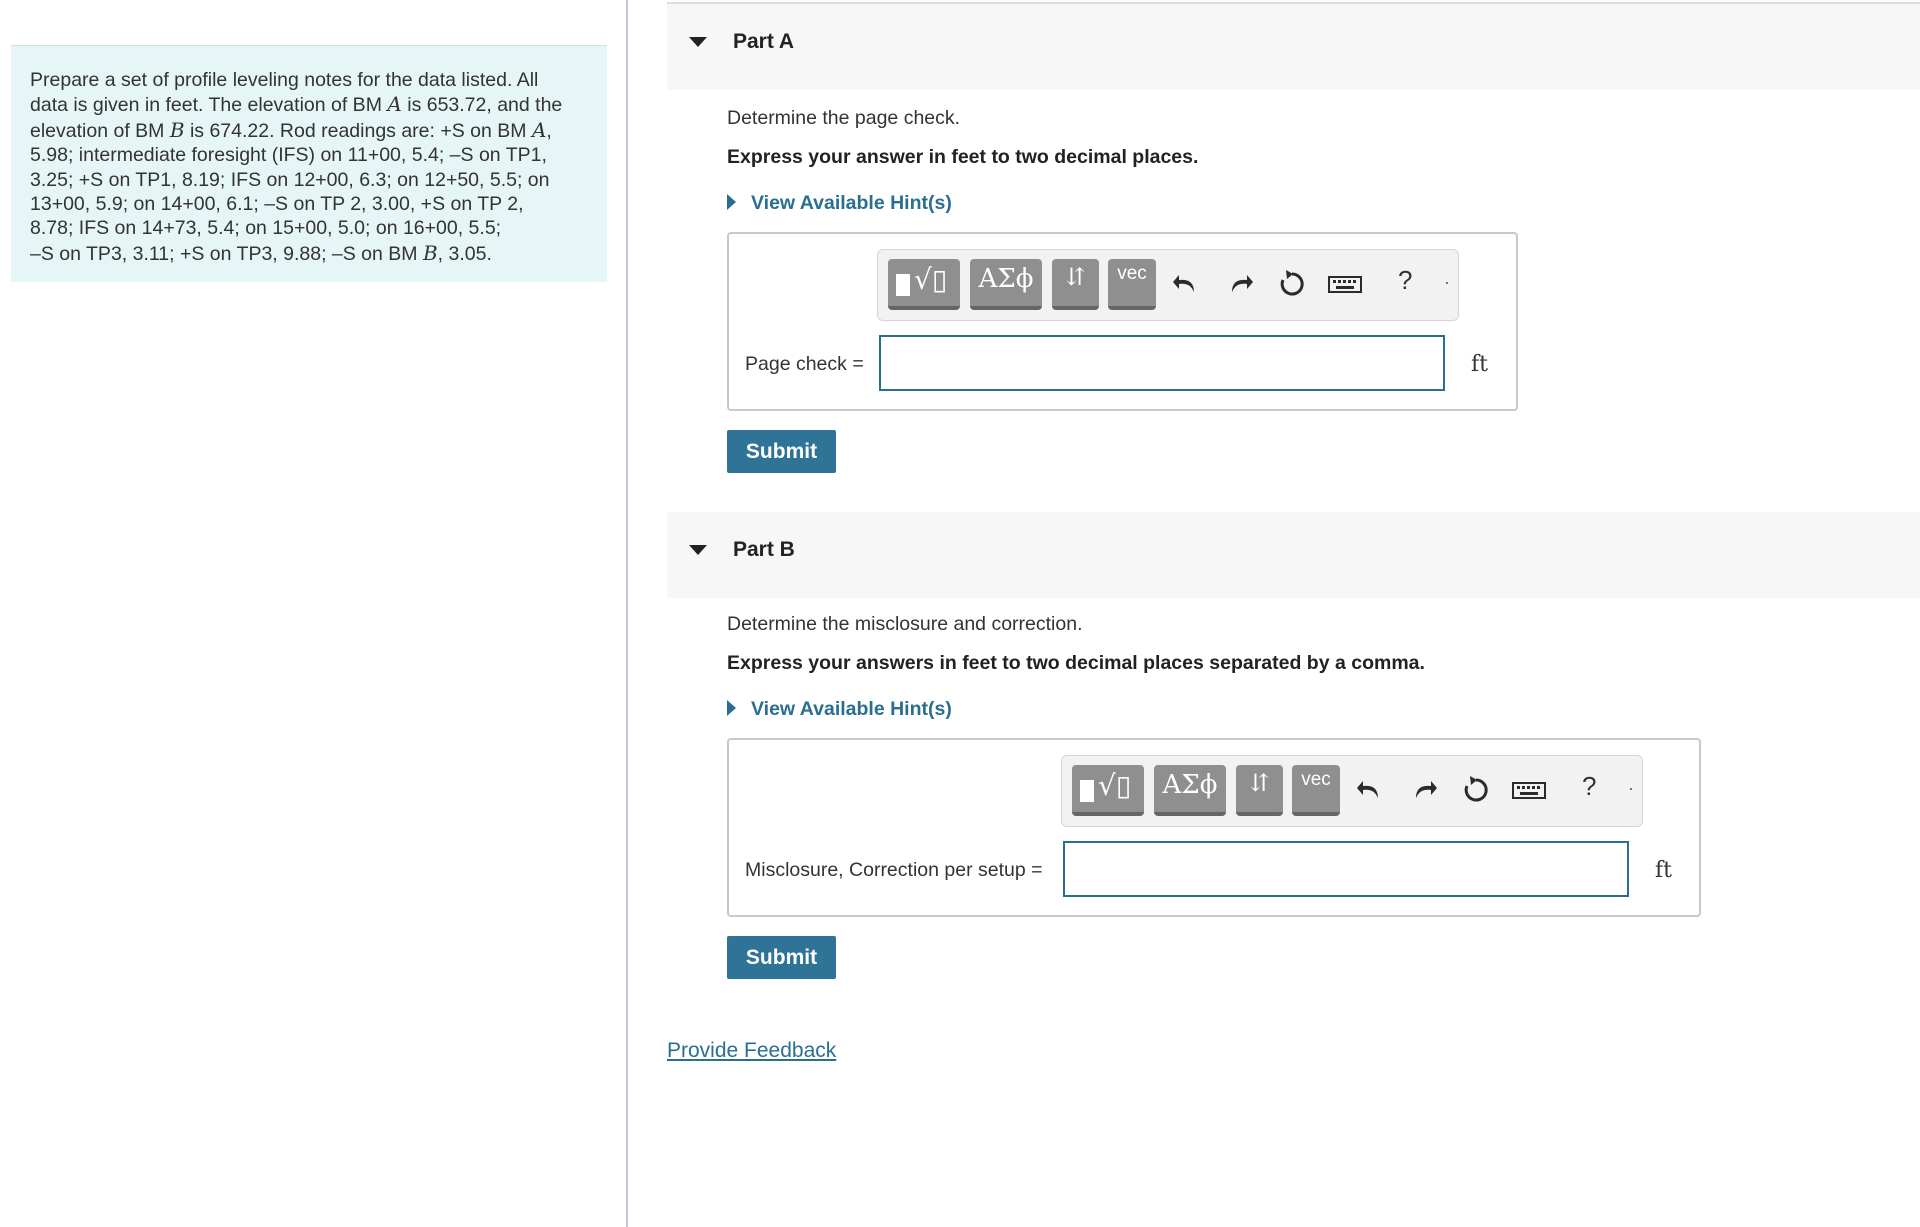 The width and height of the screenshot is (1920, 1227). What do you see at coordinates (1293, 555) in the screenshot?
I see `part-b-header: Part B` at bounding box center [1293, 555].